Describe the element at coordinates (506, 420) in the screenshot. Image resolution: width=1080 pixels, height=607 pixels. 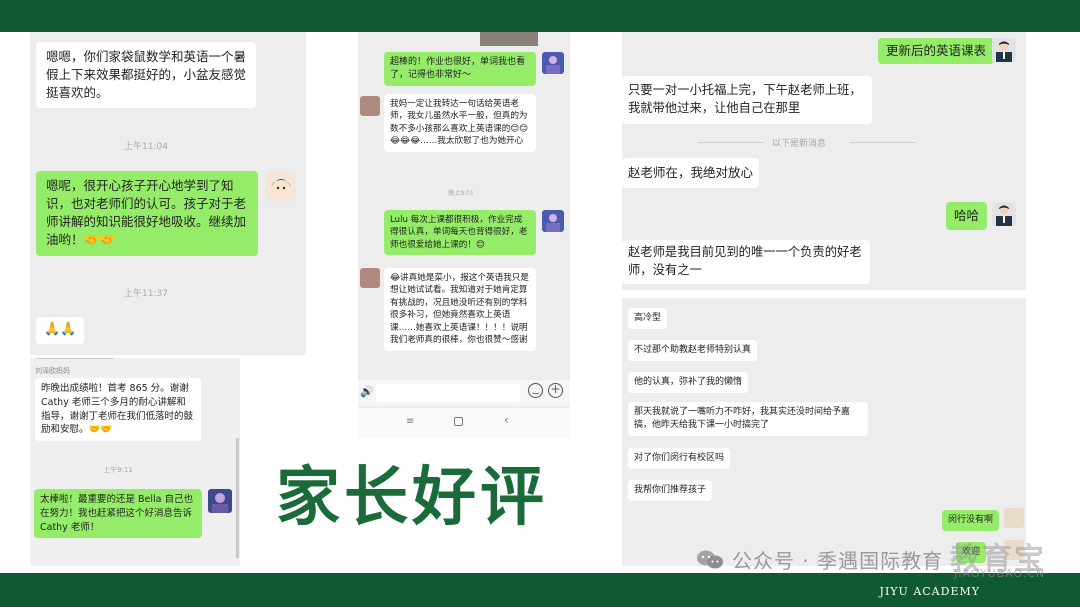
I see `back-icon: ‹` at that location.